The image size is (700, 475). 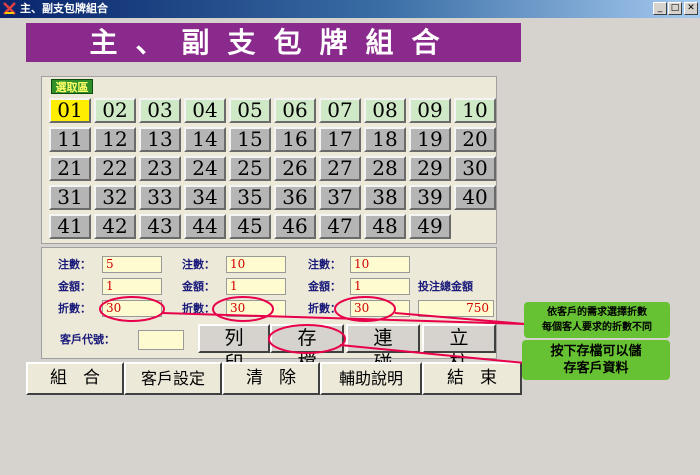 What do you see at coordinates (205, 139) in the screenshot?
I see `number-cell-14: 14` at bounding box center [205, 139].